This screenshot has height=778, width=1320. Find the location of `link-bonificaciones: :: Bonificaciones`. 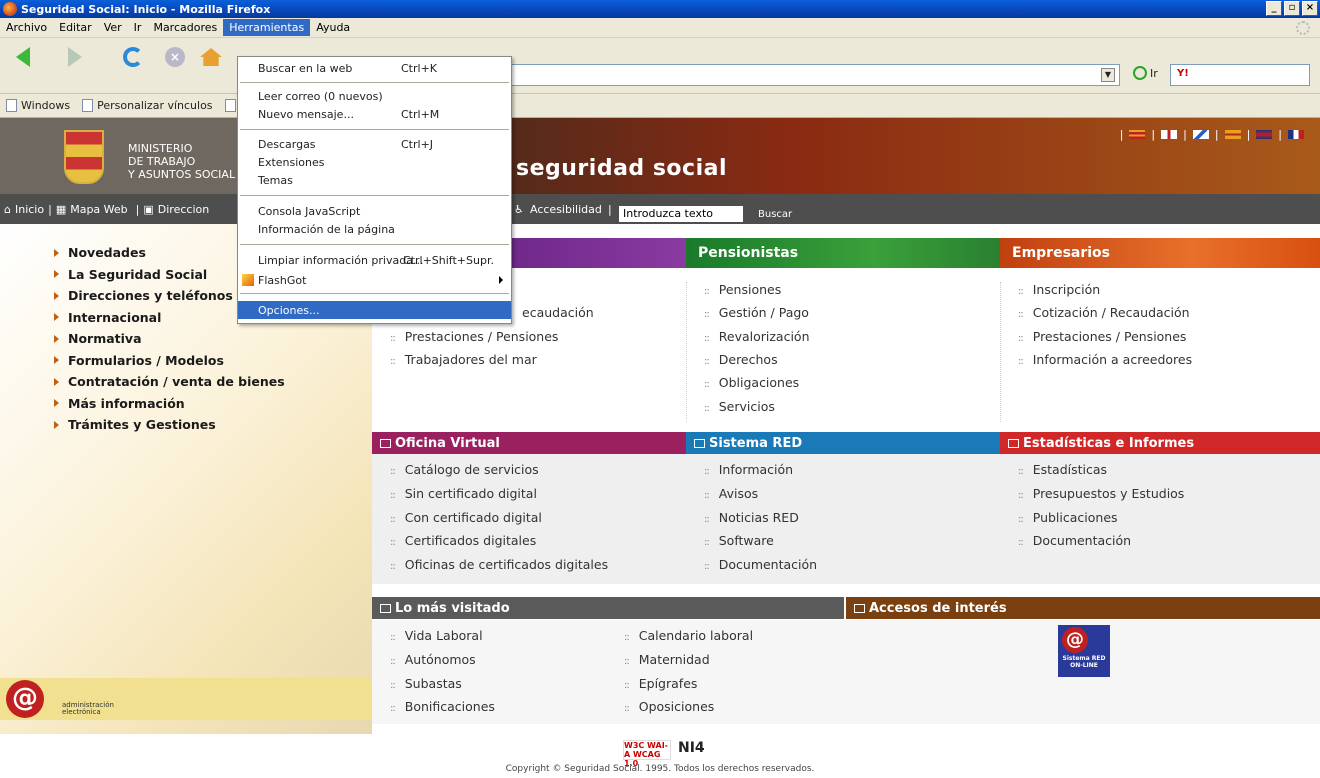

link-bonificaciones: :: Bonificaciones is located at coordinates (442, 706).